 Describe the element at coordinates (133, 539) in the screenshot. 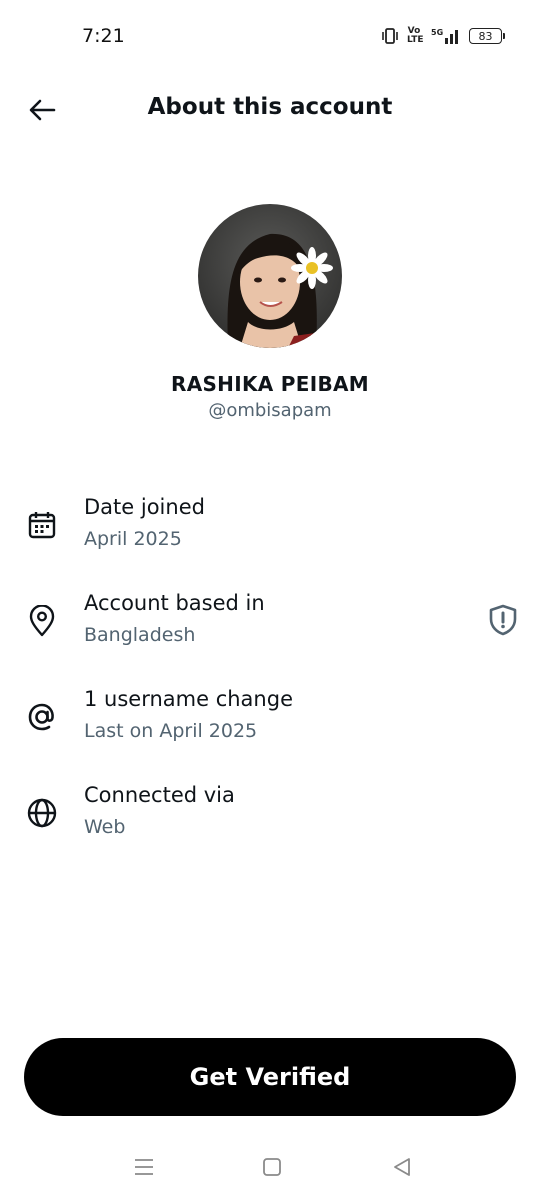

I see `info-subtitle: April 2025` at that location.